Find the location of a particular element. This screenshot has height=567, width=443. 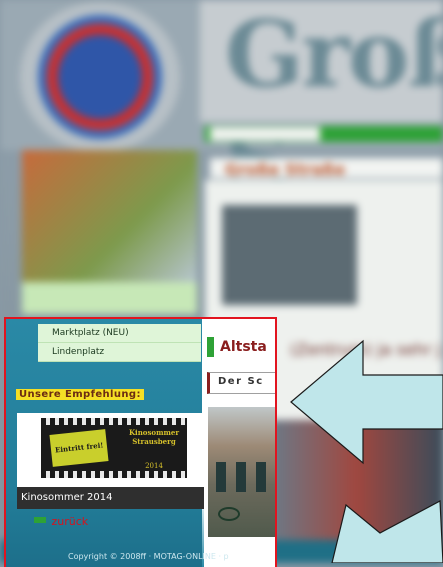

up-left-arrow-shape is located at coordinates (387, 531).